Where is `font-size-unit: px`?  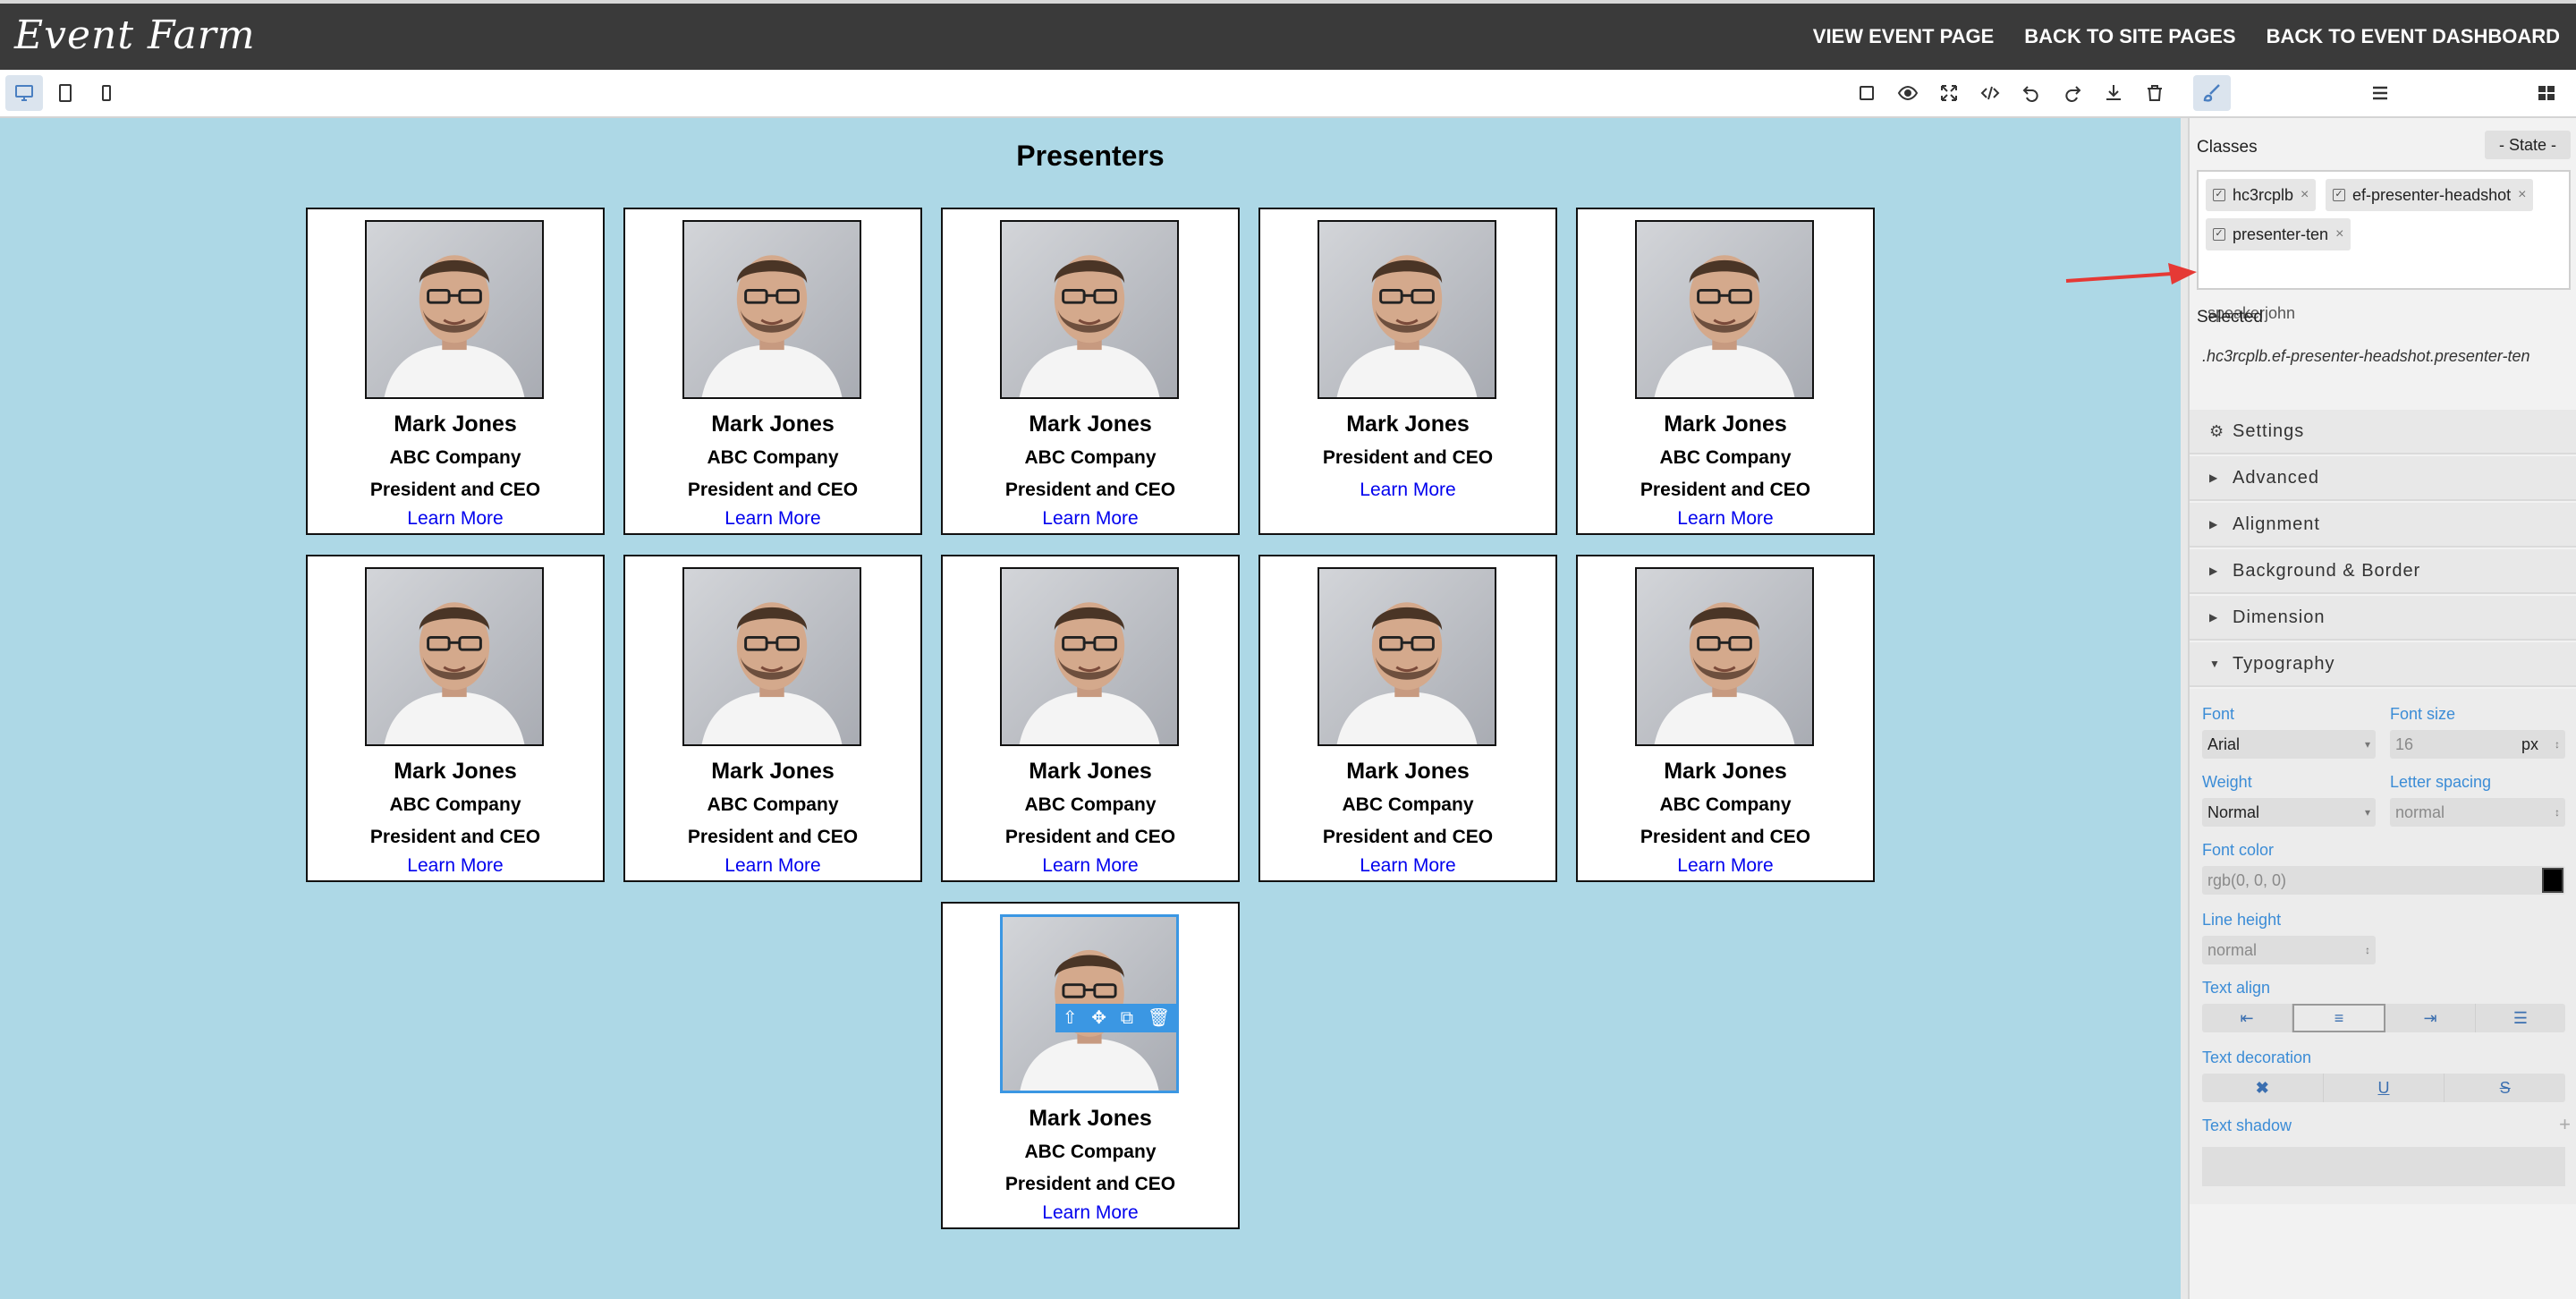
font-size-unit: px is located at coordinates (2529, 744).